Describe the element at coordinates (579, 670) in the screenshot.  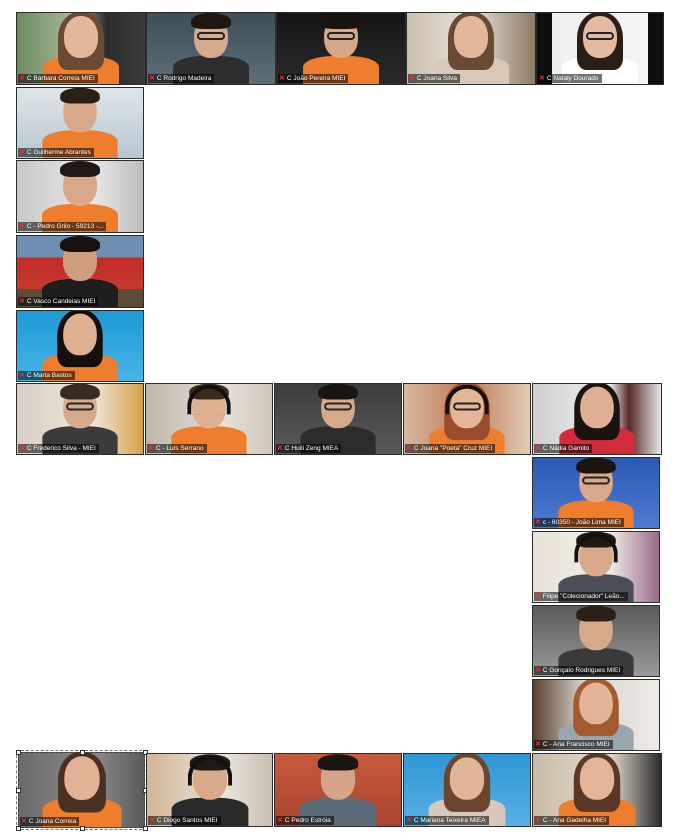
I see `participant-name-label: ✕ C Gonçalo Rodrigues MIEI` at that location.